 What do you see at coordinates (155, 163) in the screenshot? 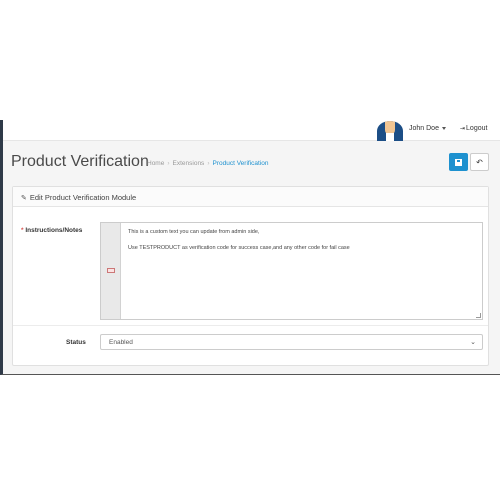
I see `breadcrumb-home: Home` at bounding box center [155, 163].